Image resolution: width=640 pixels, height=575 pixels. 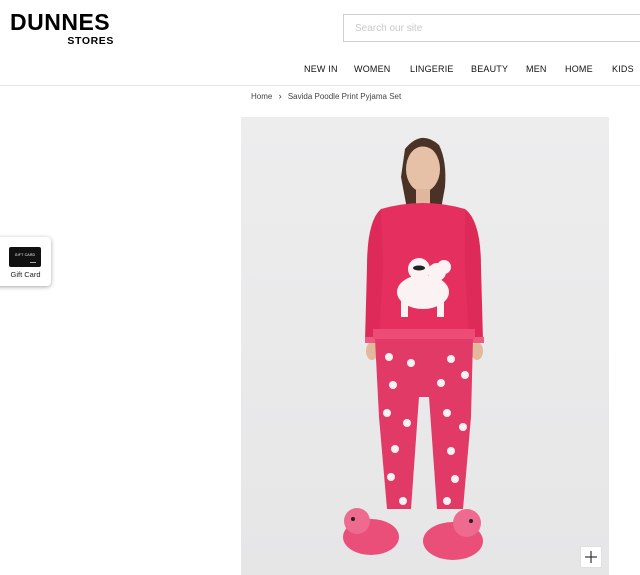 I want to click on gift-card-icon-text: GIFT CARD, so click(x=25, y=255).